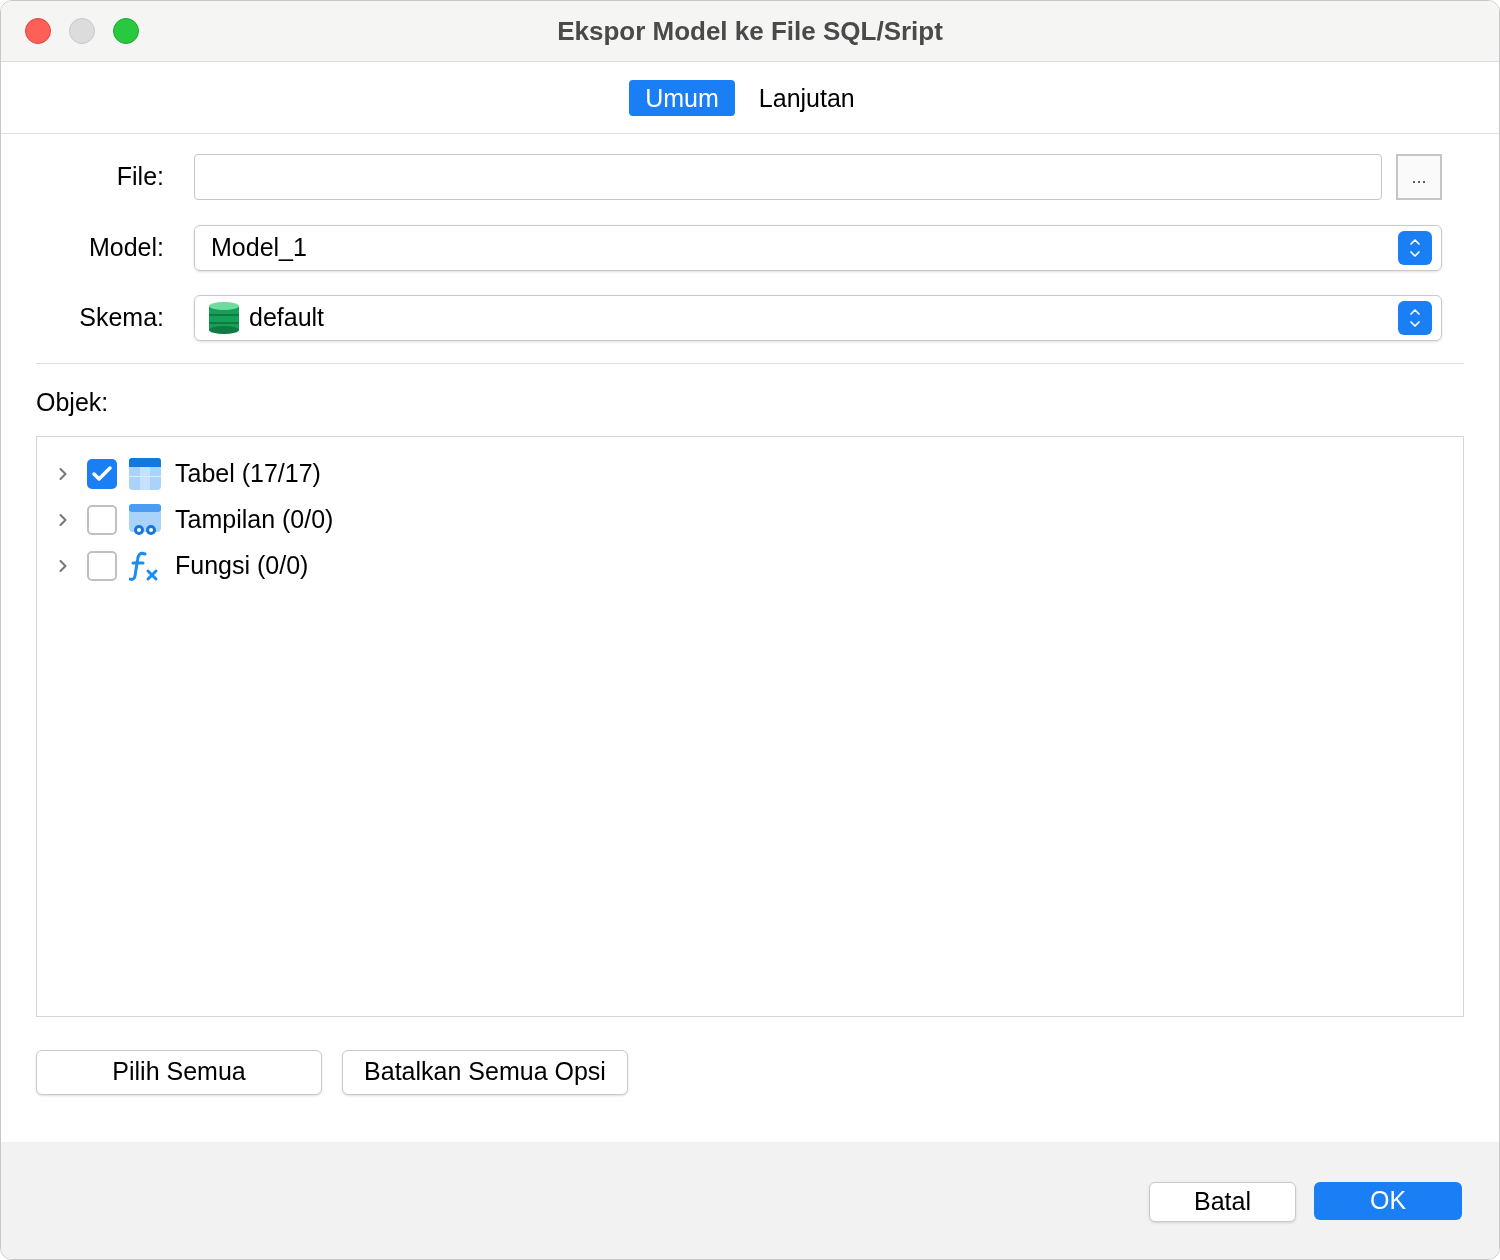 Image resolution: width=1500 pixels, height=1260 pixels. What do you see at coordinates (125, 248) in the screenshot?
I see `field-label: Model:` at bounding box center [125, 248].